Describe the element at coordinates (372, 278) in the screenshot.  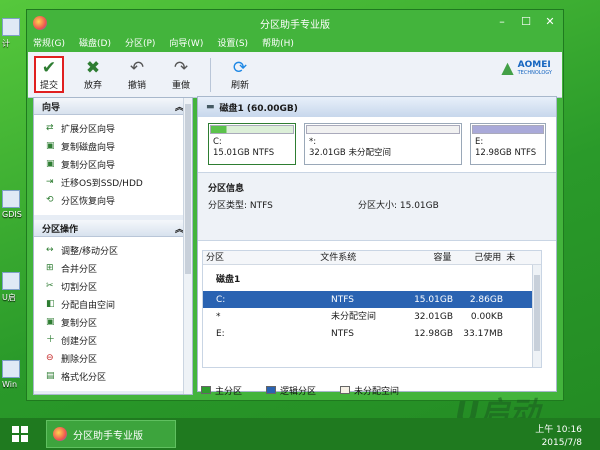
I see `table-group-disk1: 磁盘1` at that location.